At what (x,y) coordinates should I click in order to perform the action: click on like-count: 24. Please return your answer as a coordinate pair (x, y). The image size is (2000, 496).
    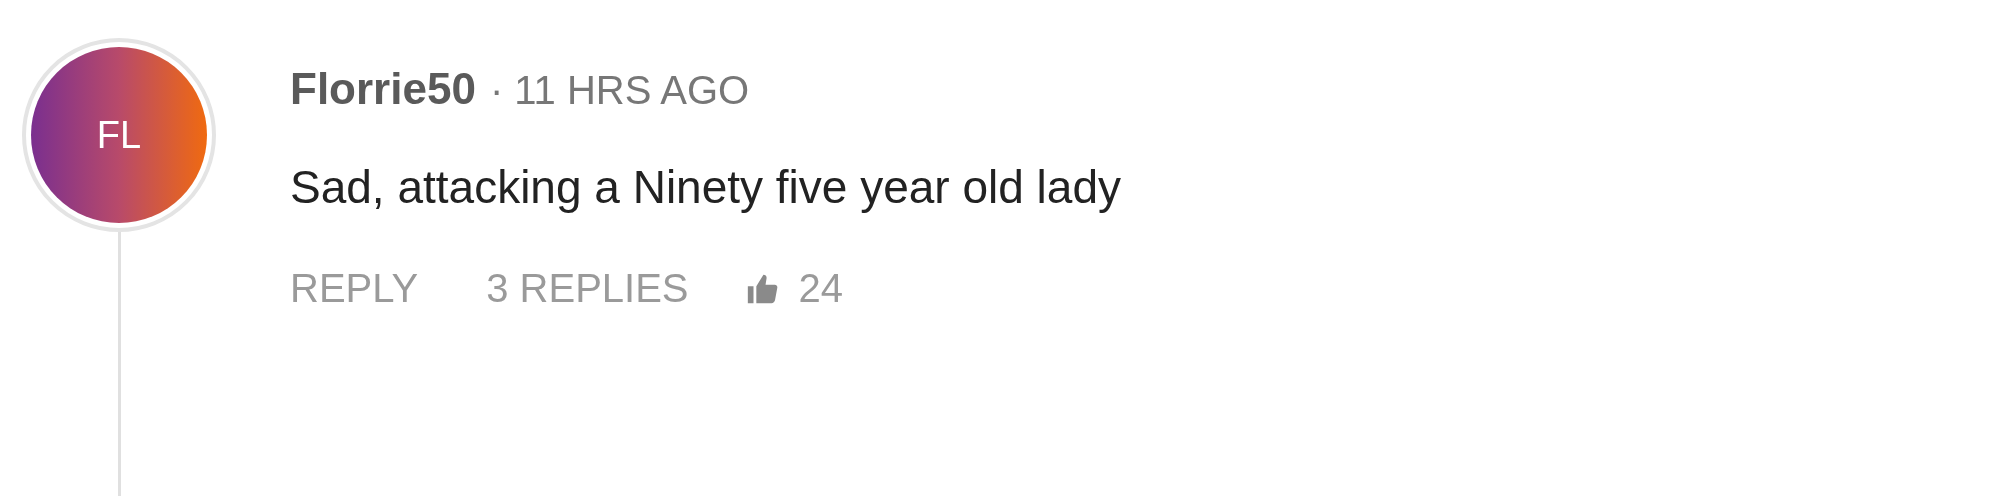
    Looking at the image, I should click on (821, 288).